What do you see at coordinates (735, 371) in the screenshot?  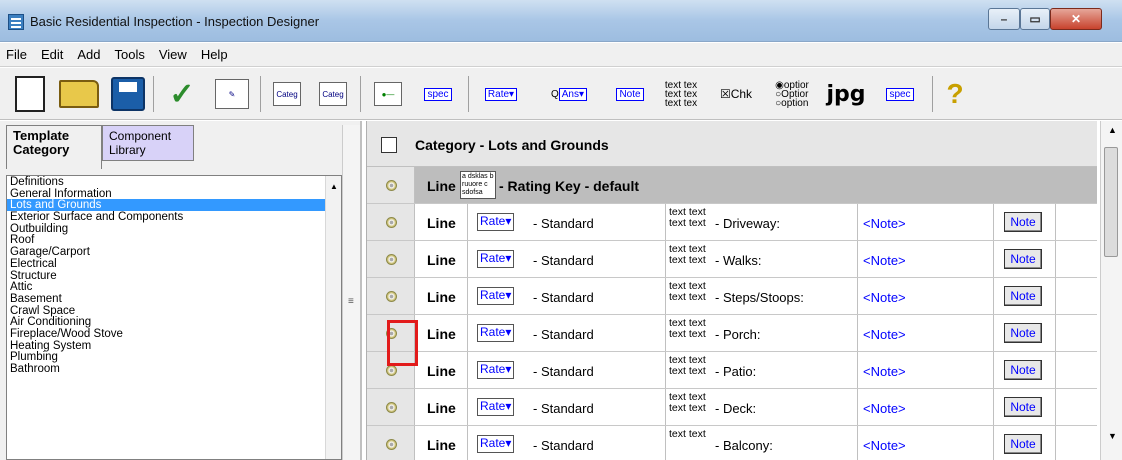 I see `item-name: - Patio:` at bounding box center [735, 371].